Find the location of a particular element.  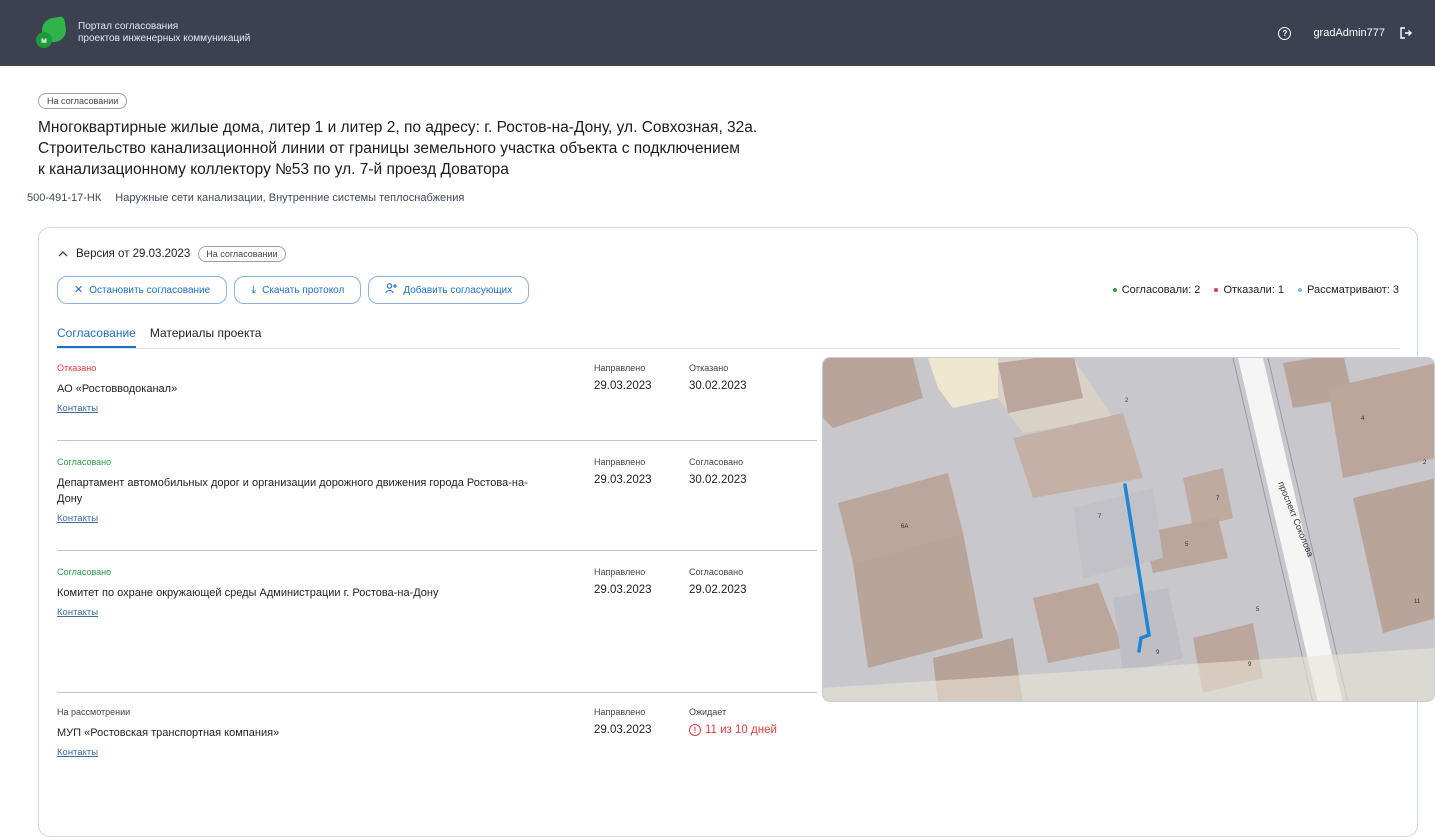

version-status-badge: На согласовании is located at coordinates (242, 254).